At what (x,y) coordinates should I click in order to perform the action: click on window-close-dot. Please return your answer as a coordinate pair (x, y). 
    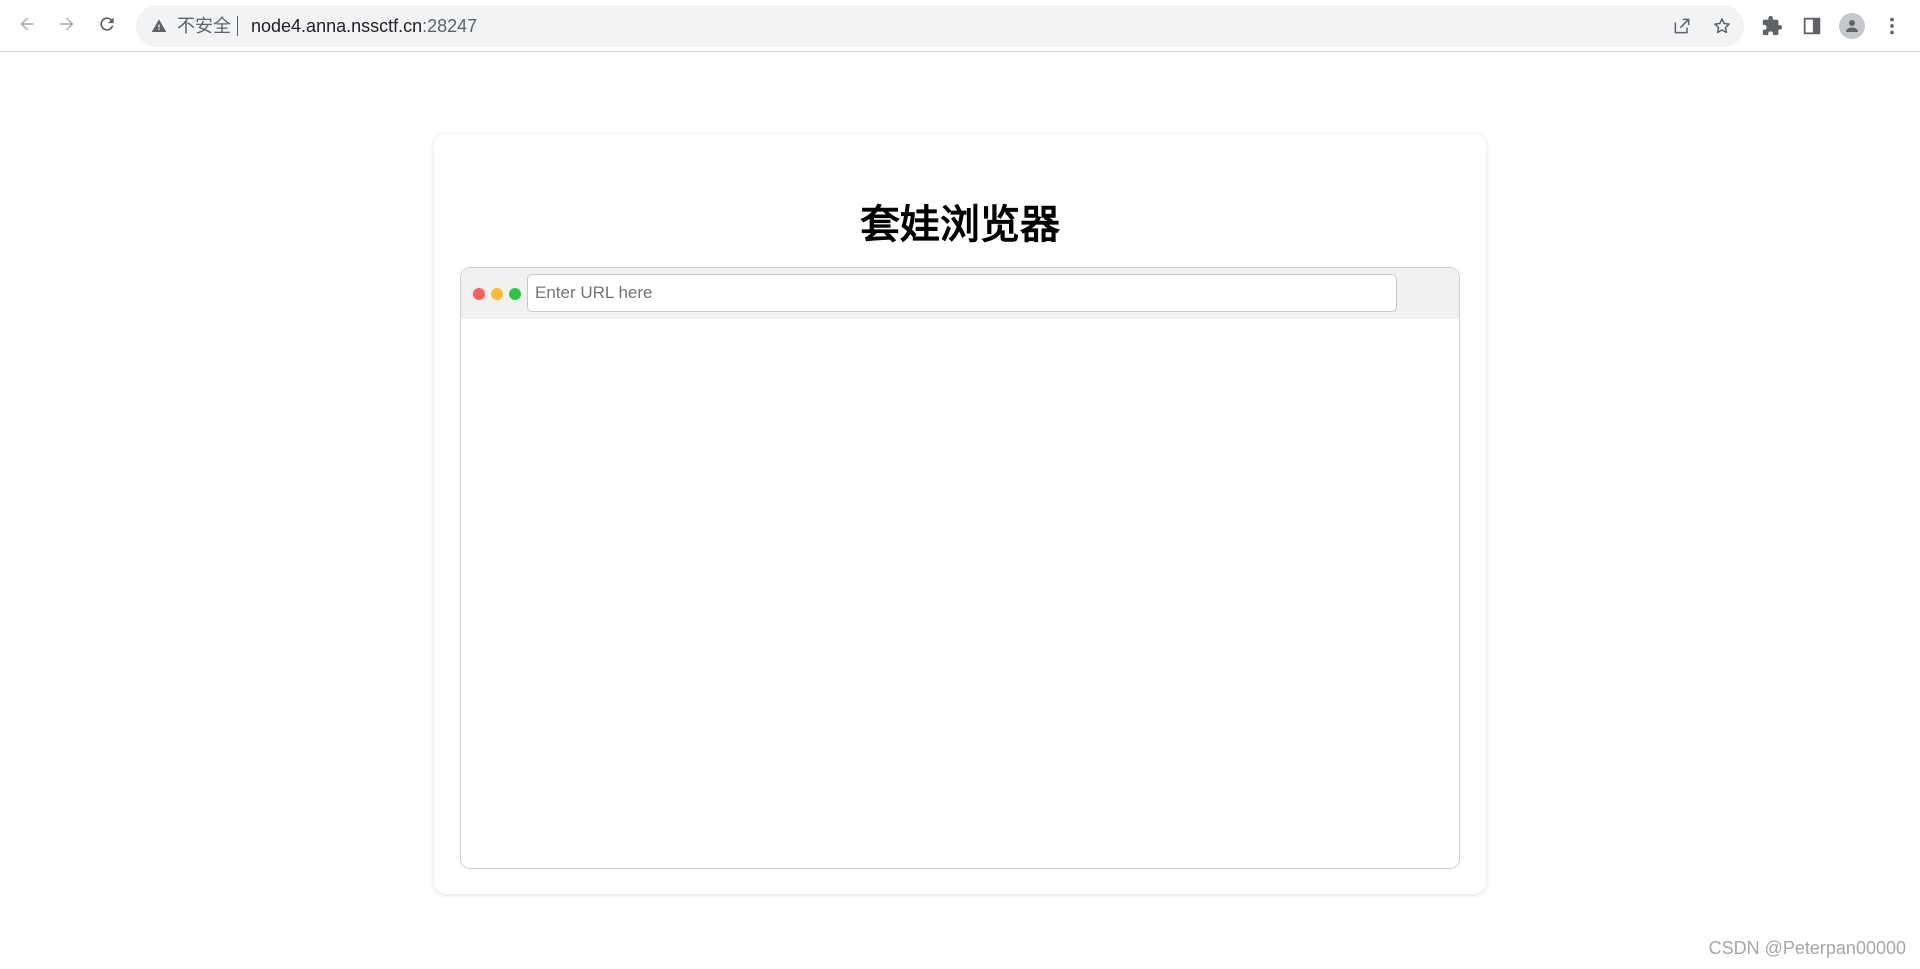
    Looking at the image, I should click on (479, 294).